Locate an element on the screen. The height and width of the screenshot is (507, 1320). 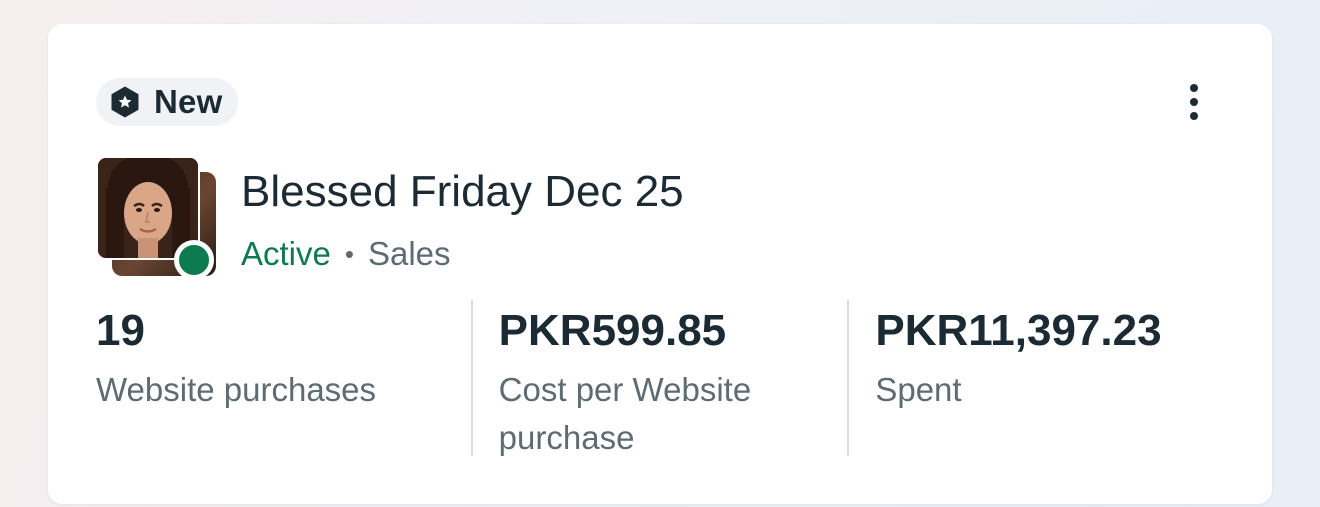
campaign-status: Active is located at coordinates (286, 253).